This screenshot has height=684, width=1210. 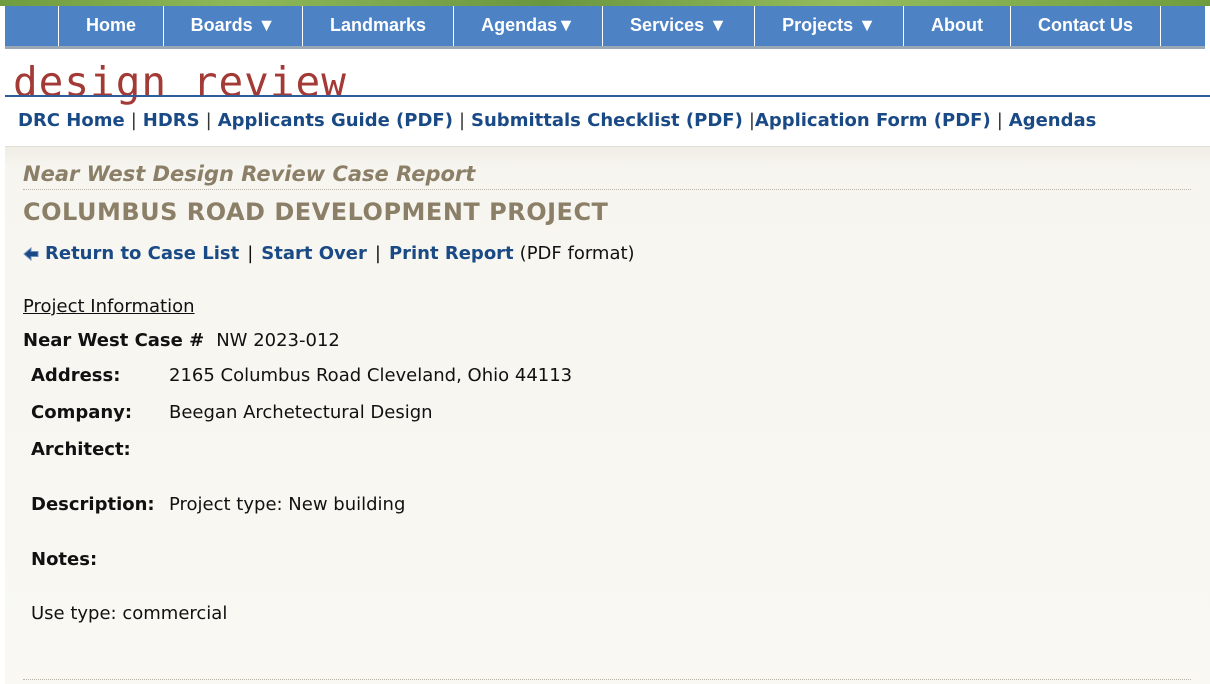 I want to click on start-over-link: Start Over, so click(x=314, y=253).